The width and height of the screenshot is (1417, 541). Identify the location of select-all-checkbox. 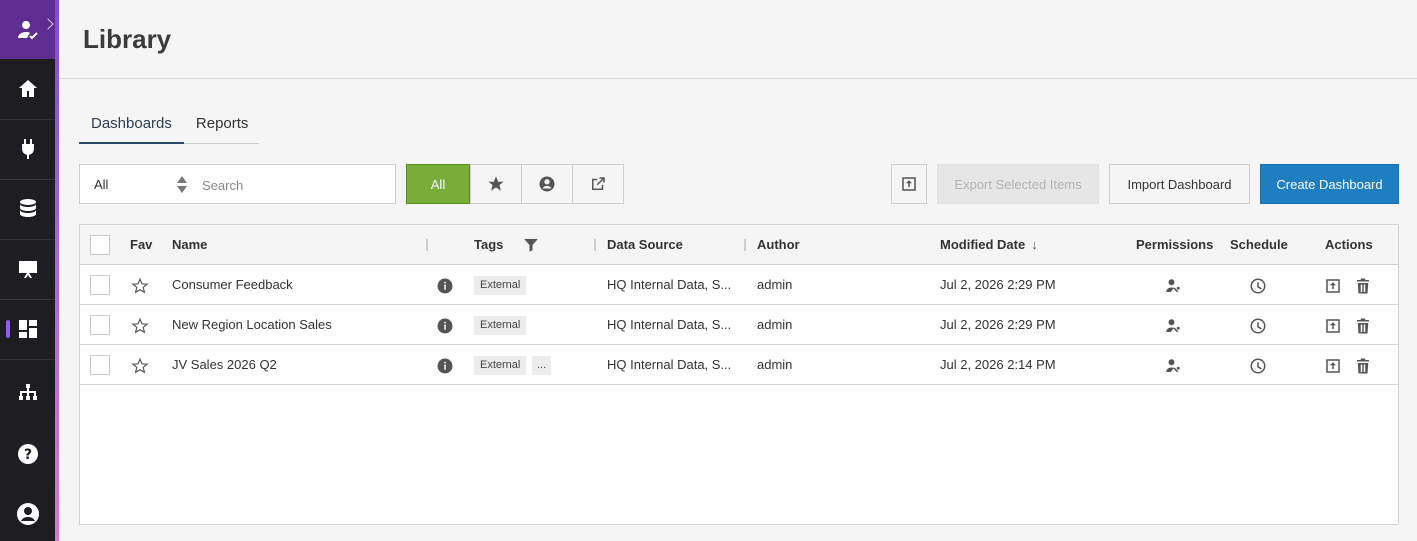
(100, 245).